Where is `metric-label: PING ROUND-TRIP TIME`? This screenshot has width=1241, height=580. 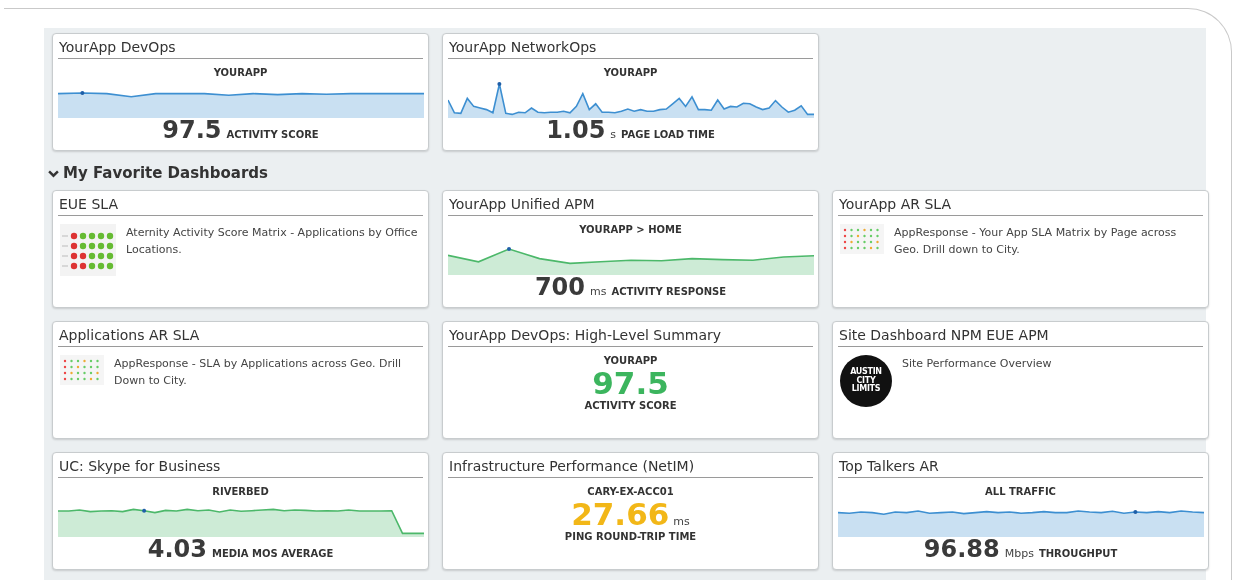
metric-label: PING ROUND-TRIP TIME is located at coordinates (630, 537).